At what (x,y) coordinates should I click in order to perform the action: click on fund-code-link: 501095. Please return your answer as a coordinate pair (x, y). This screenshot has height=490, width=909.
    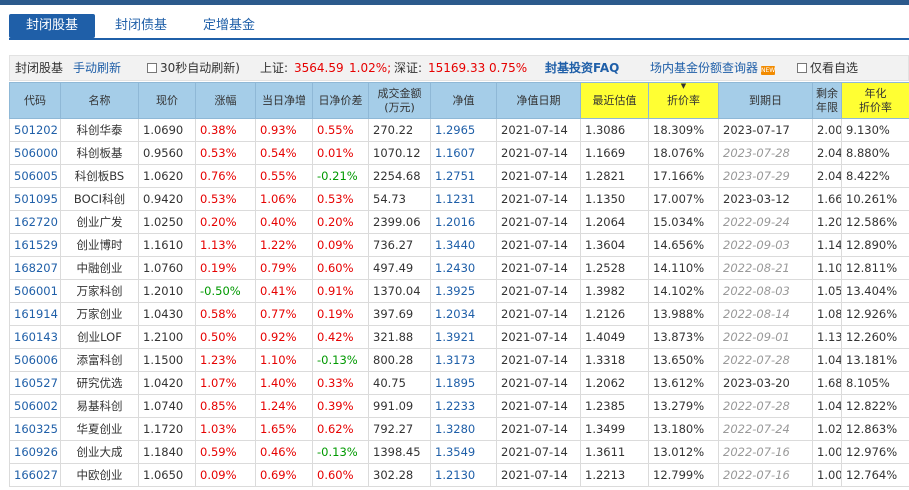
    Looking at the image, I should click on (36, 199).